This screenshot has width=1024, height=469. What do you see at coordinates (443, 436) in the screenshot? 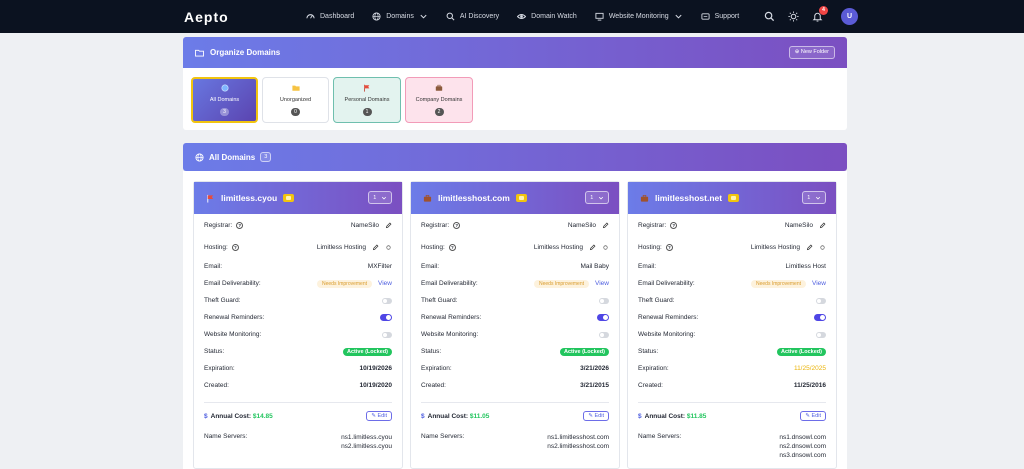
I see `ns-label: Name Servers:` at bounding box center [443, 436].